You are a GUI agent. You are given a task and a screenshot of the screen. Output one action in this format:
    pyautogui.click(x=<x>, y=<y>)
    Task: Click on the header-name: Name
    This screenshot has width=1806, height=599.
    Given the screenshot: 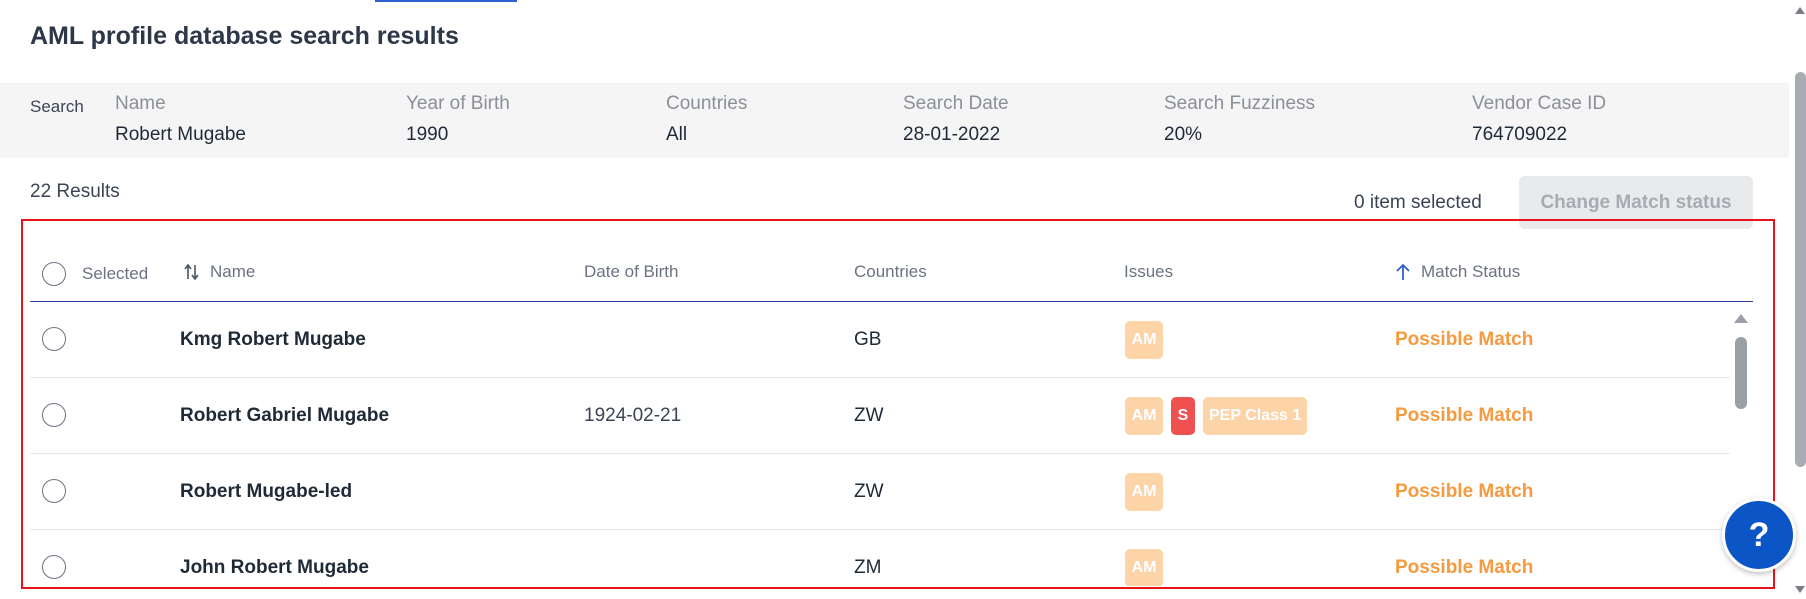 What is the action you would take?
    pyautogui.click(x=219, y=272)
    